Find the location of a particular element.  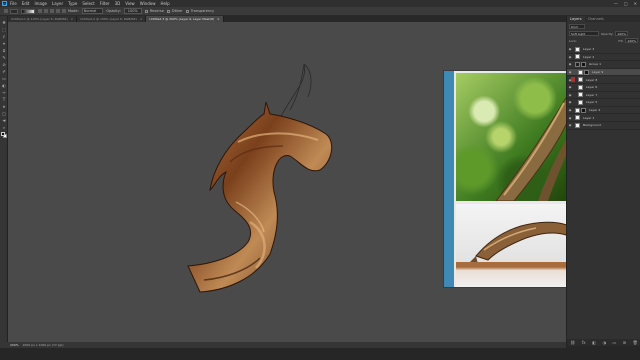

photoshop-logo-icon: Ps is located at coordinates (4, 3).